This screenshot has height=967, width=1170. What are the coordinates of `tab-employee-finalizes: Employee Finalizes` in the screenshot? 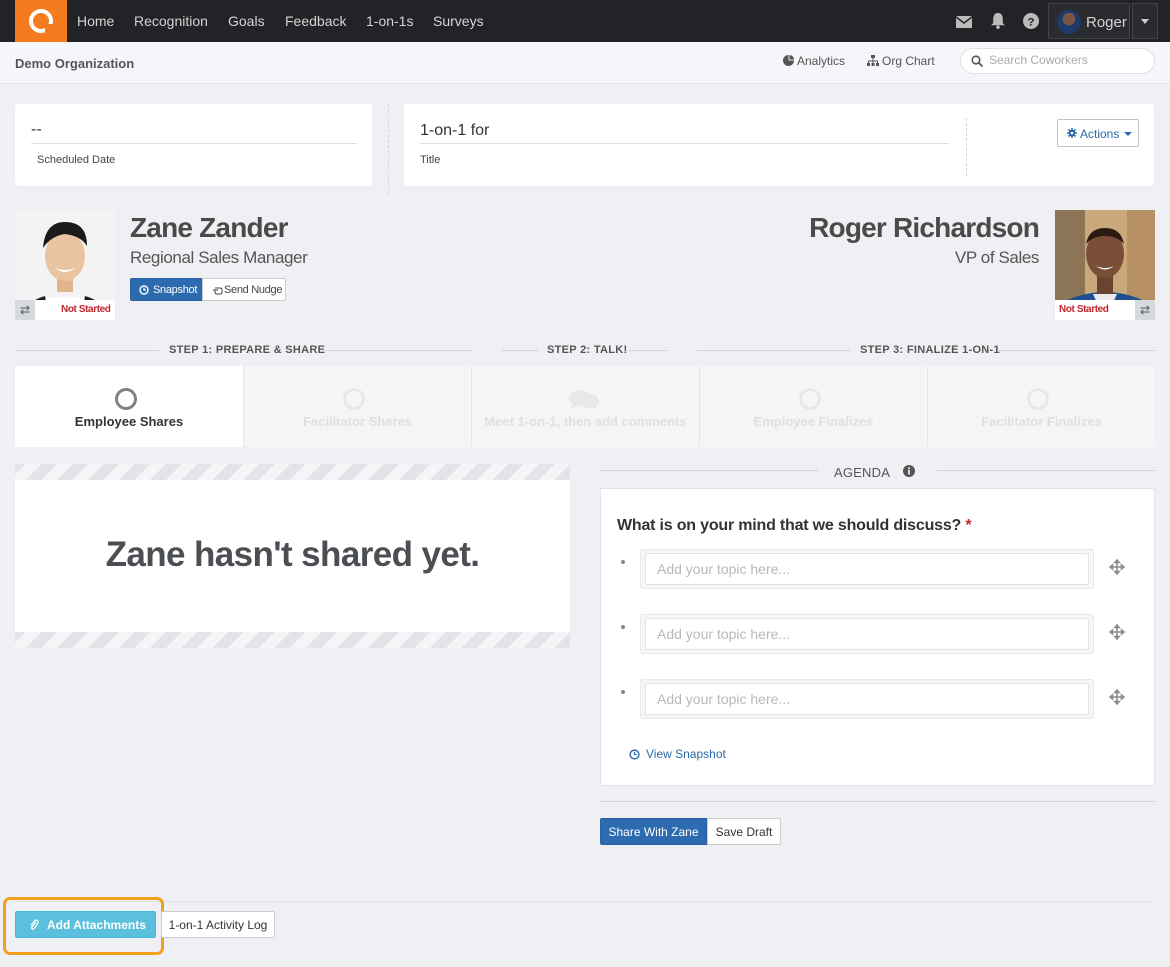 It's located at (814, 406).